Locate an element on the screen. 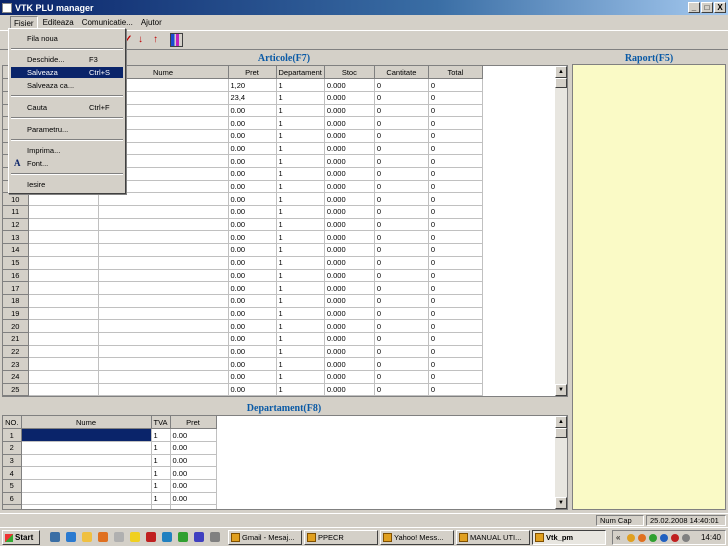  scroll-up-icon: ▲ is located at coordinates (561, 72).